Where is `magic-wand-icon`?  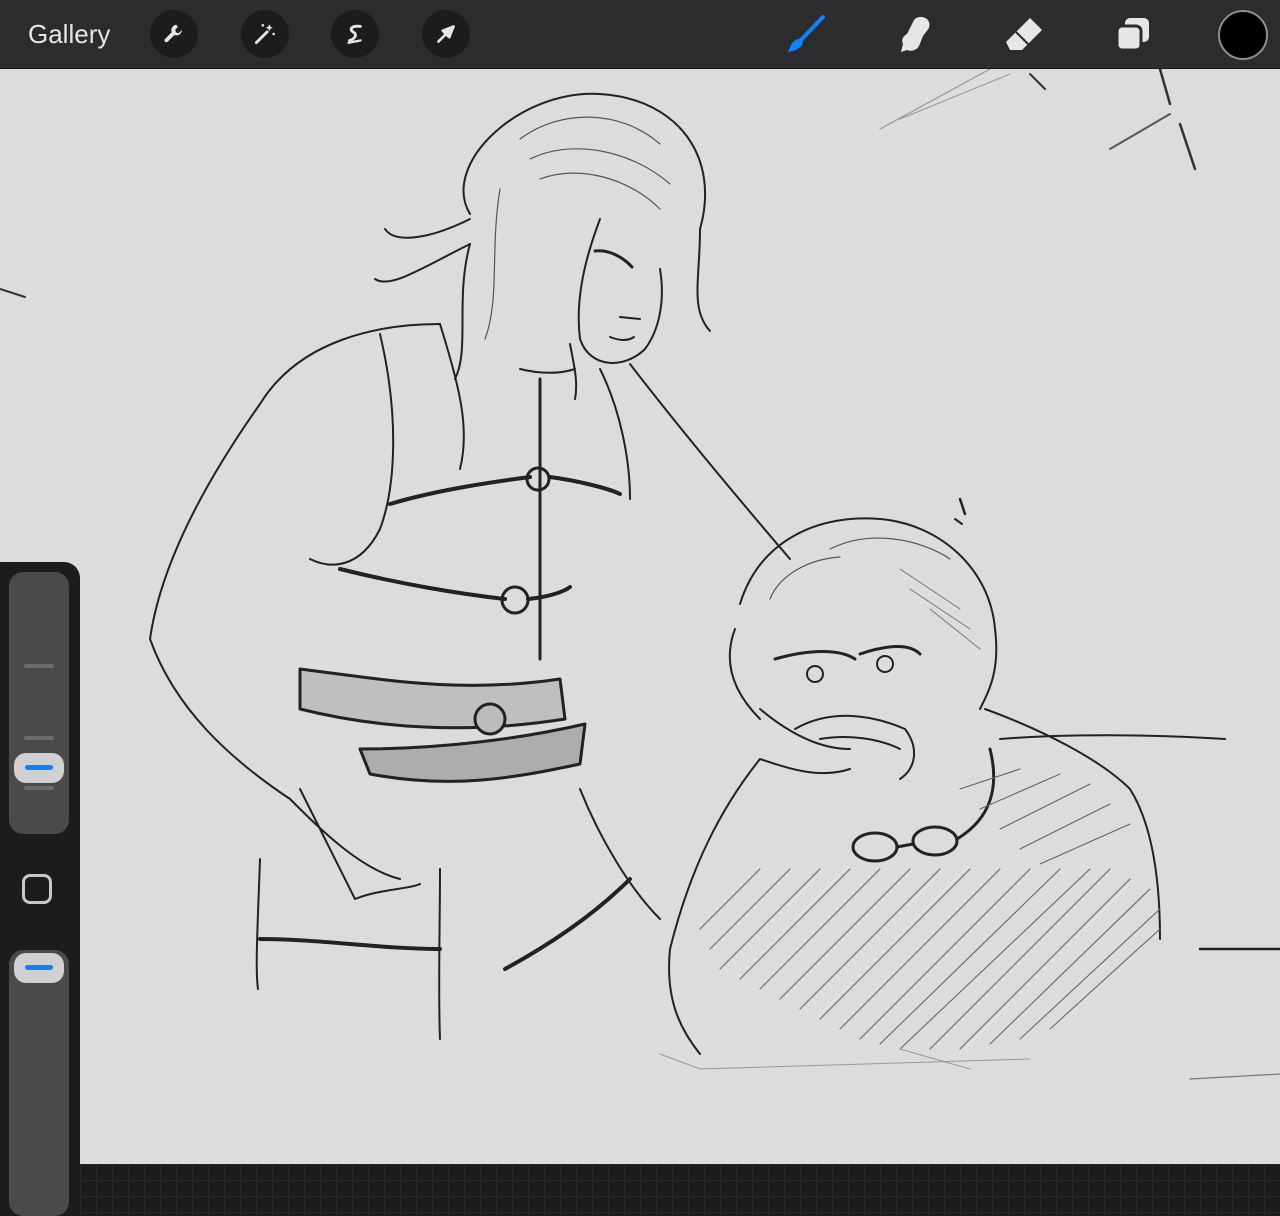
magic-wand-icon is located at coordinates (264, 34).